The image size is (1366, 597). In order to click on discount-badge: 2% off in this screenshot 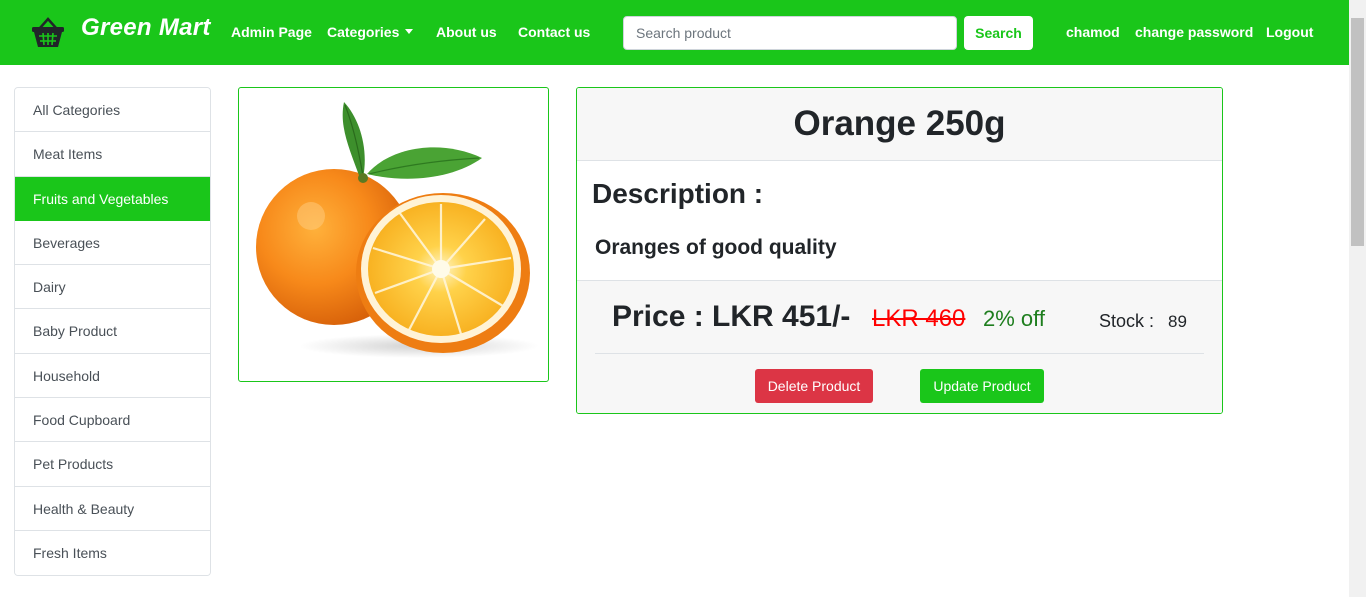, I will do `click(1014, 318)`.